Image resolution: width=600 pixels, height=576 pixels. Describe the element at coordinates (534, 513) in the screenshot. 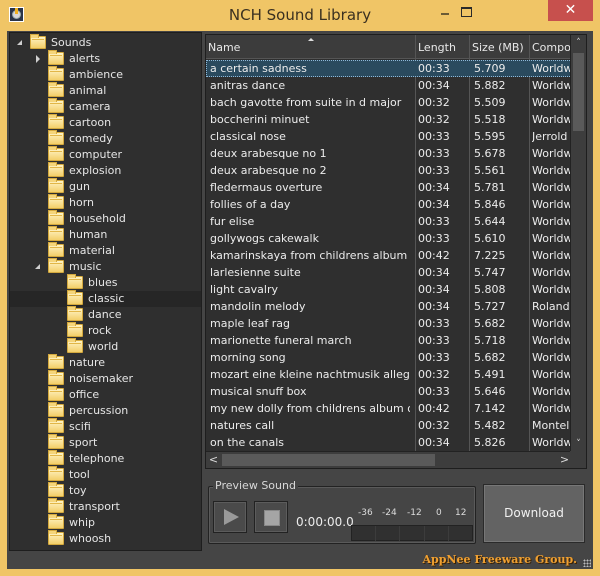

I see `download-button: Download` at that location.